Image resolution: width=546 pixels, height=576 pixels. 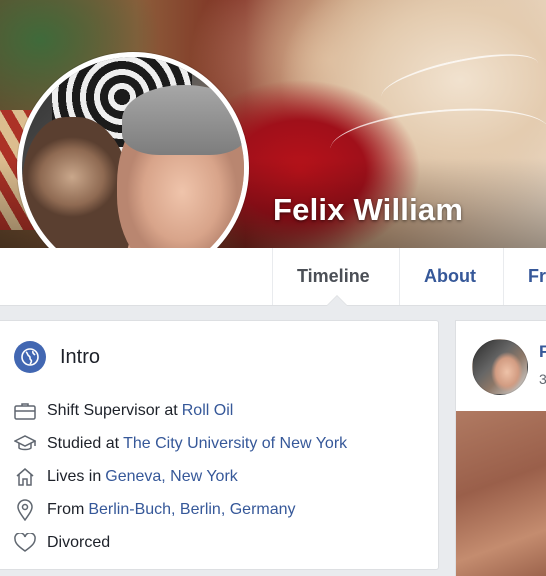 What do you see at coordinates (542, 352) in the screenshot?
I see `post-author-name: F` at bounding box center [542, 352].